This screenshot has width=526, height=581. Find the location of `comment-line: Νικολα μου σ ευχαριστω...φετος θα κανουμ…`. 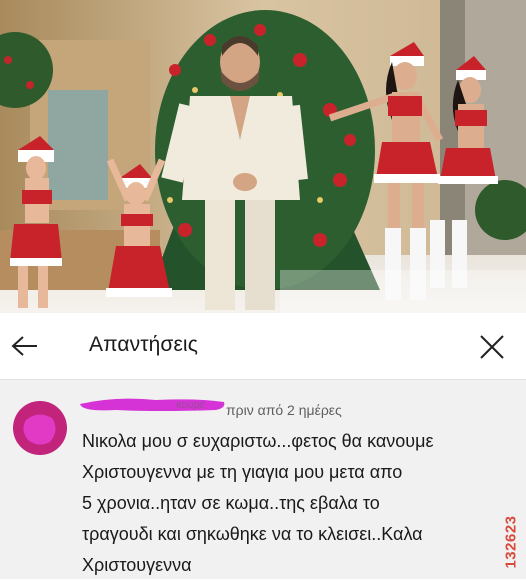

comment-line: Νικολα μου σ ευχαριστω...φετος θα κανουμ… is located at coordinates (258, 441).